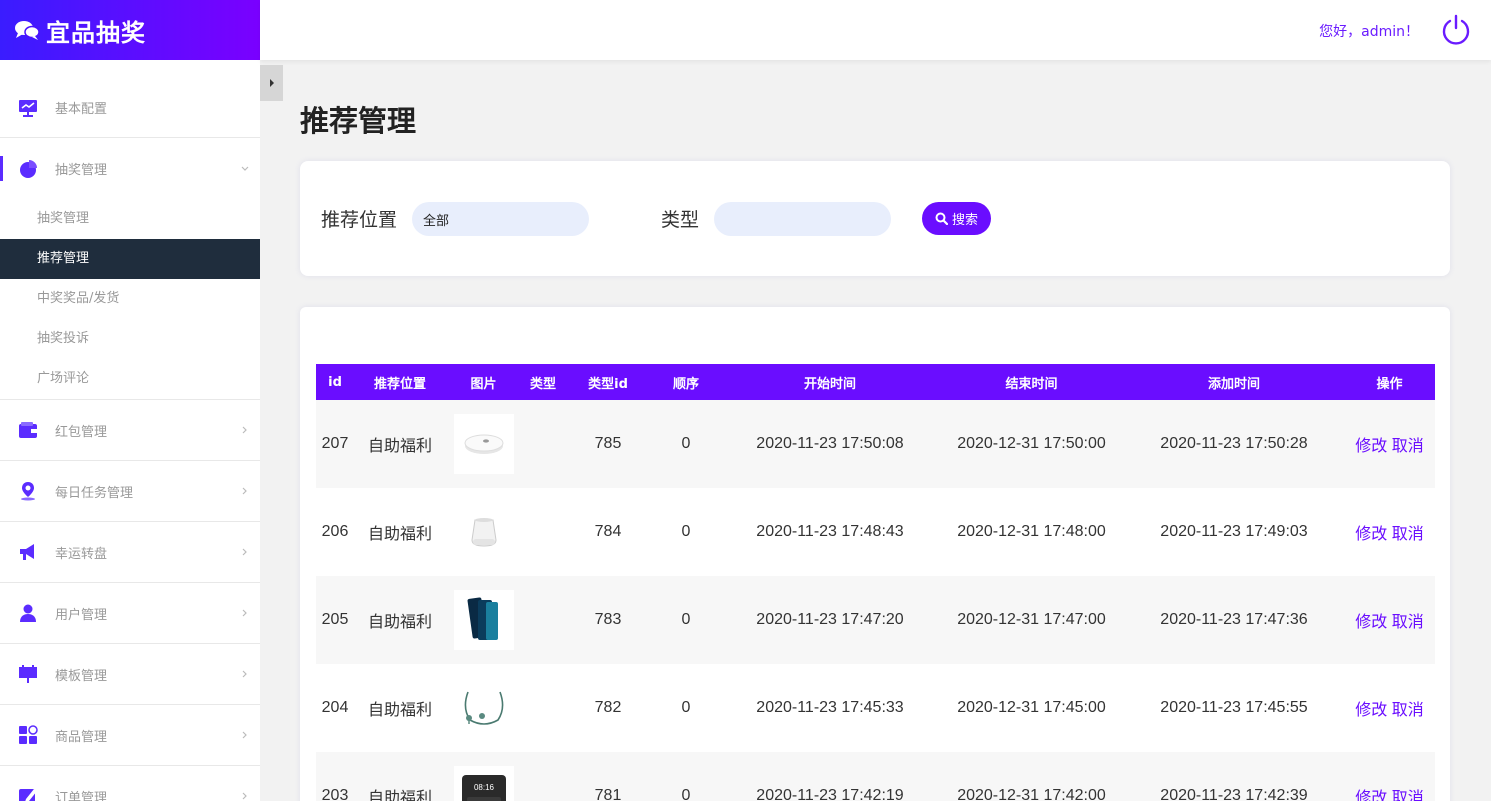 This screenshot has height=801, width=1491. What do you see at coordinates (28, 430) in the screenshot?
I see `wallet-icon` at bounding box center [28, 430].